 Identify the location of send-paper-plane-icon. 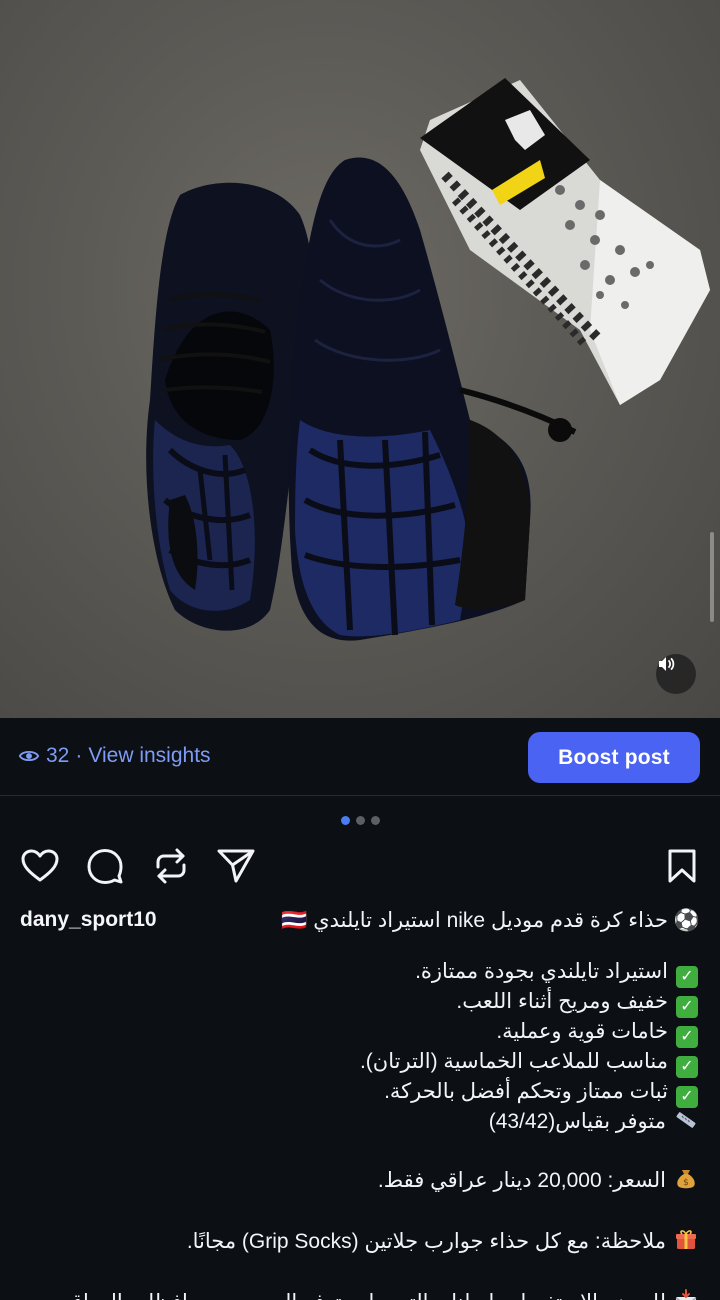
(236, 866).